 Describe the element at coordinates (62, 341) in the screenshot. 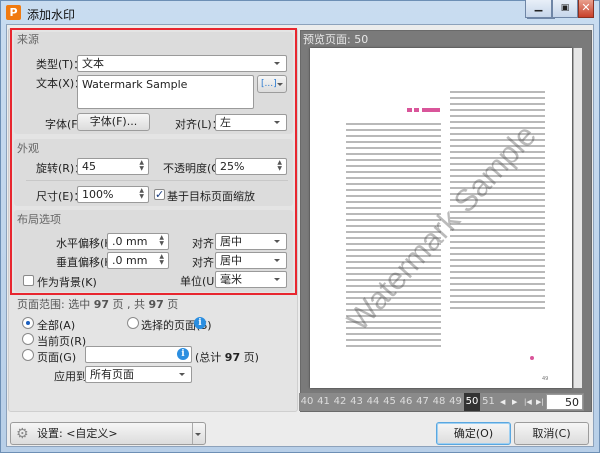

I see `current-page-label: 当前页(R)` at that location.